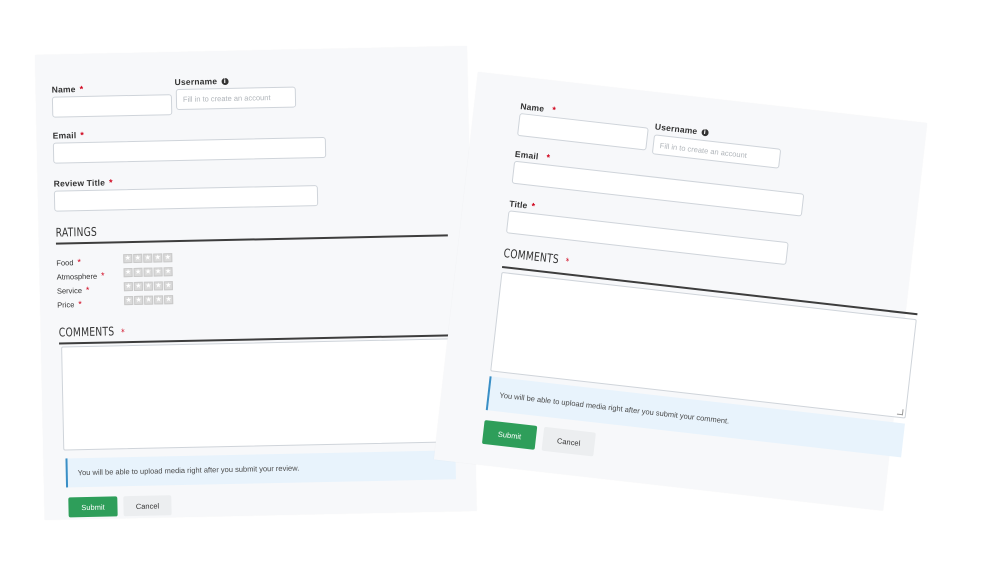  Describe the element at coordinates (83, 183) in the screenshot. I see `review-title-label: Review Title *` at that location.